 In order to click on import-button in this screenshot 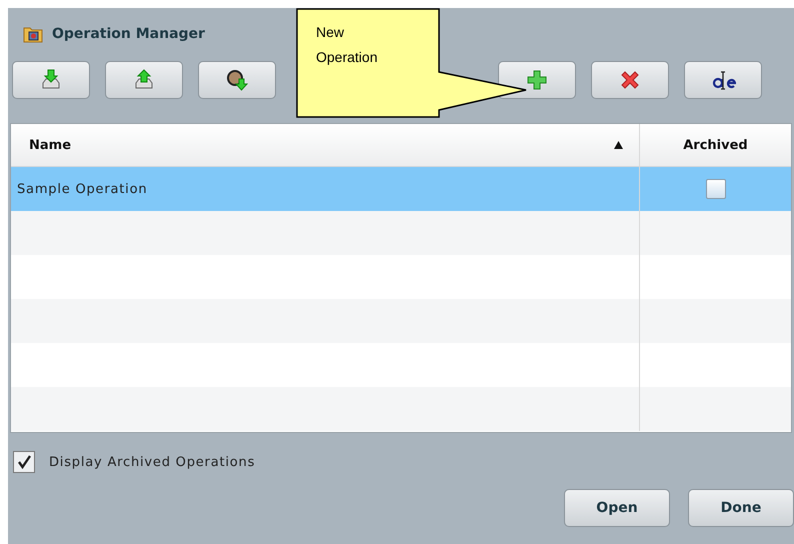, I will do `click(51, 80)`.